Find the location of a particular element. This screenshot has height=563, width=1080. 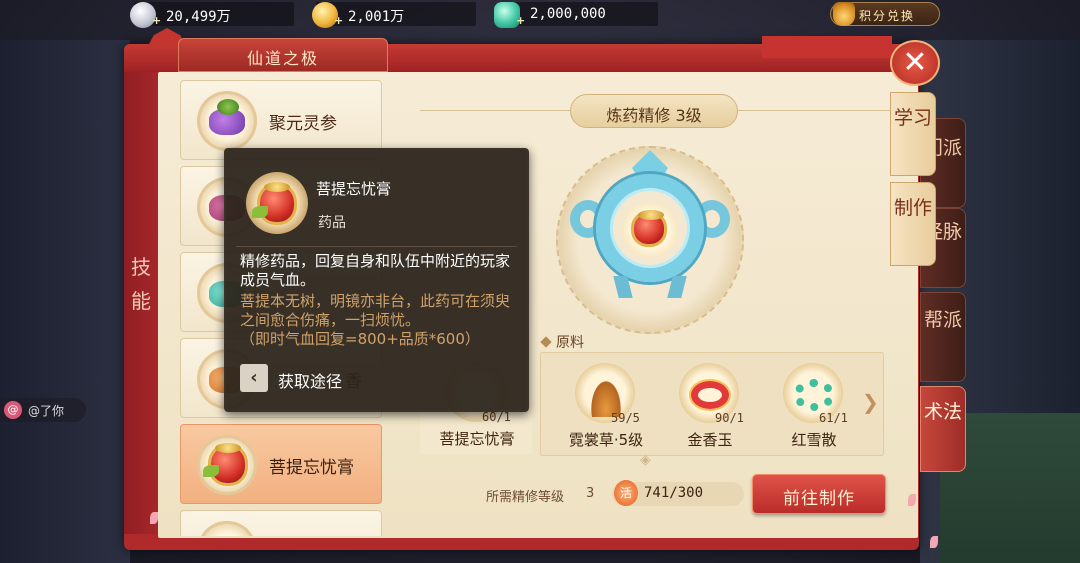

material-item: 61/1 红雪散 is located at coordinates (814, 405).